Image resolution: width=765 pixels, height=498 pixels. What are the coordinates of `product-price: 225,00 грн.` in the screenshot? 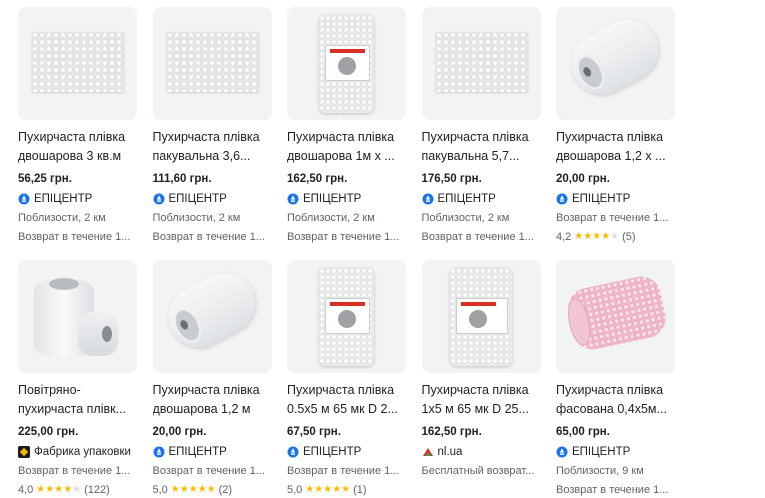 It's located at (48, 432).